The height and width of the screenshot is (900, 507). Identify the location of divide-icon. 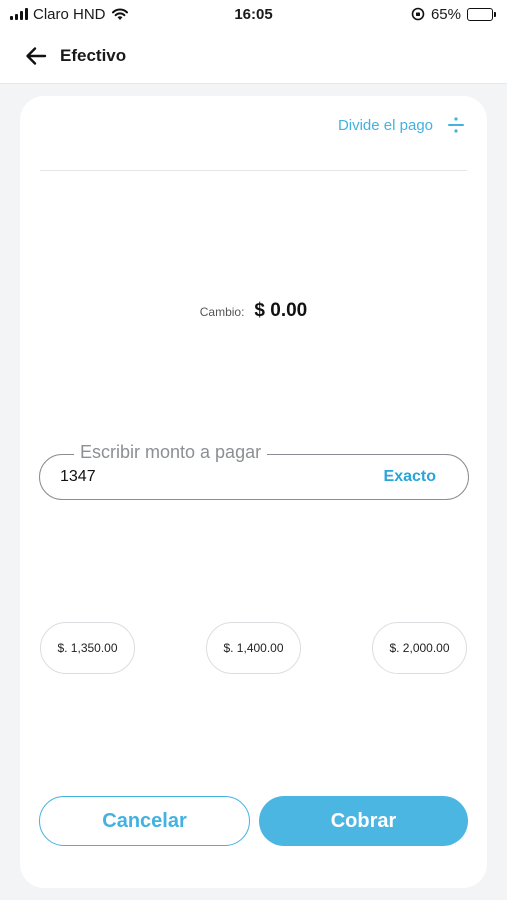
(456, 125).